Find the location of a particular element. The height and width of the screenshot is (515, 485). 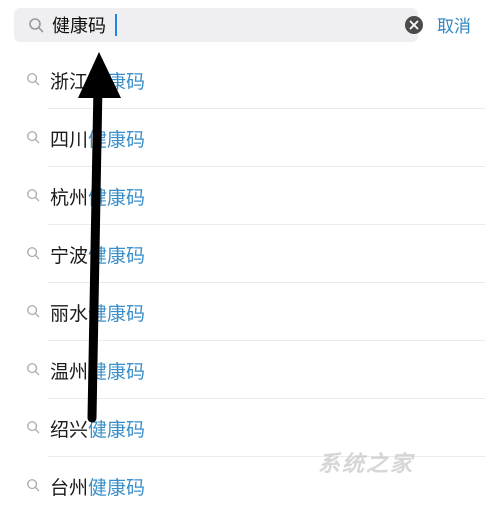

suggestion-city: 杭州 is located at coordinates (69, 198).